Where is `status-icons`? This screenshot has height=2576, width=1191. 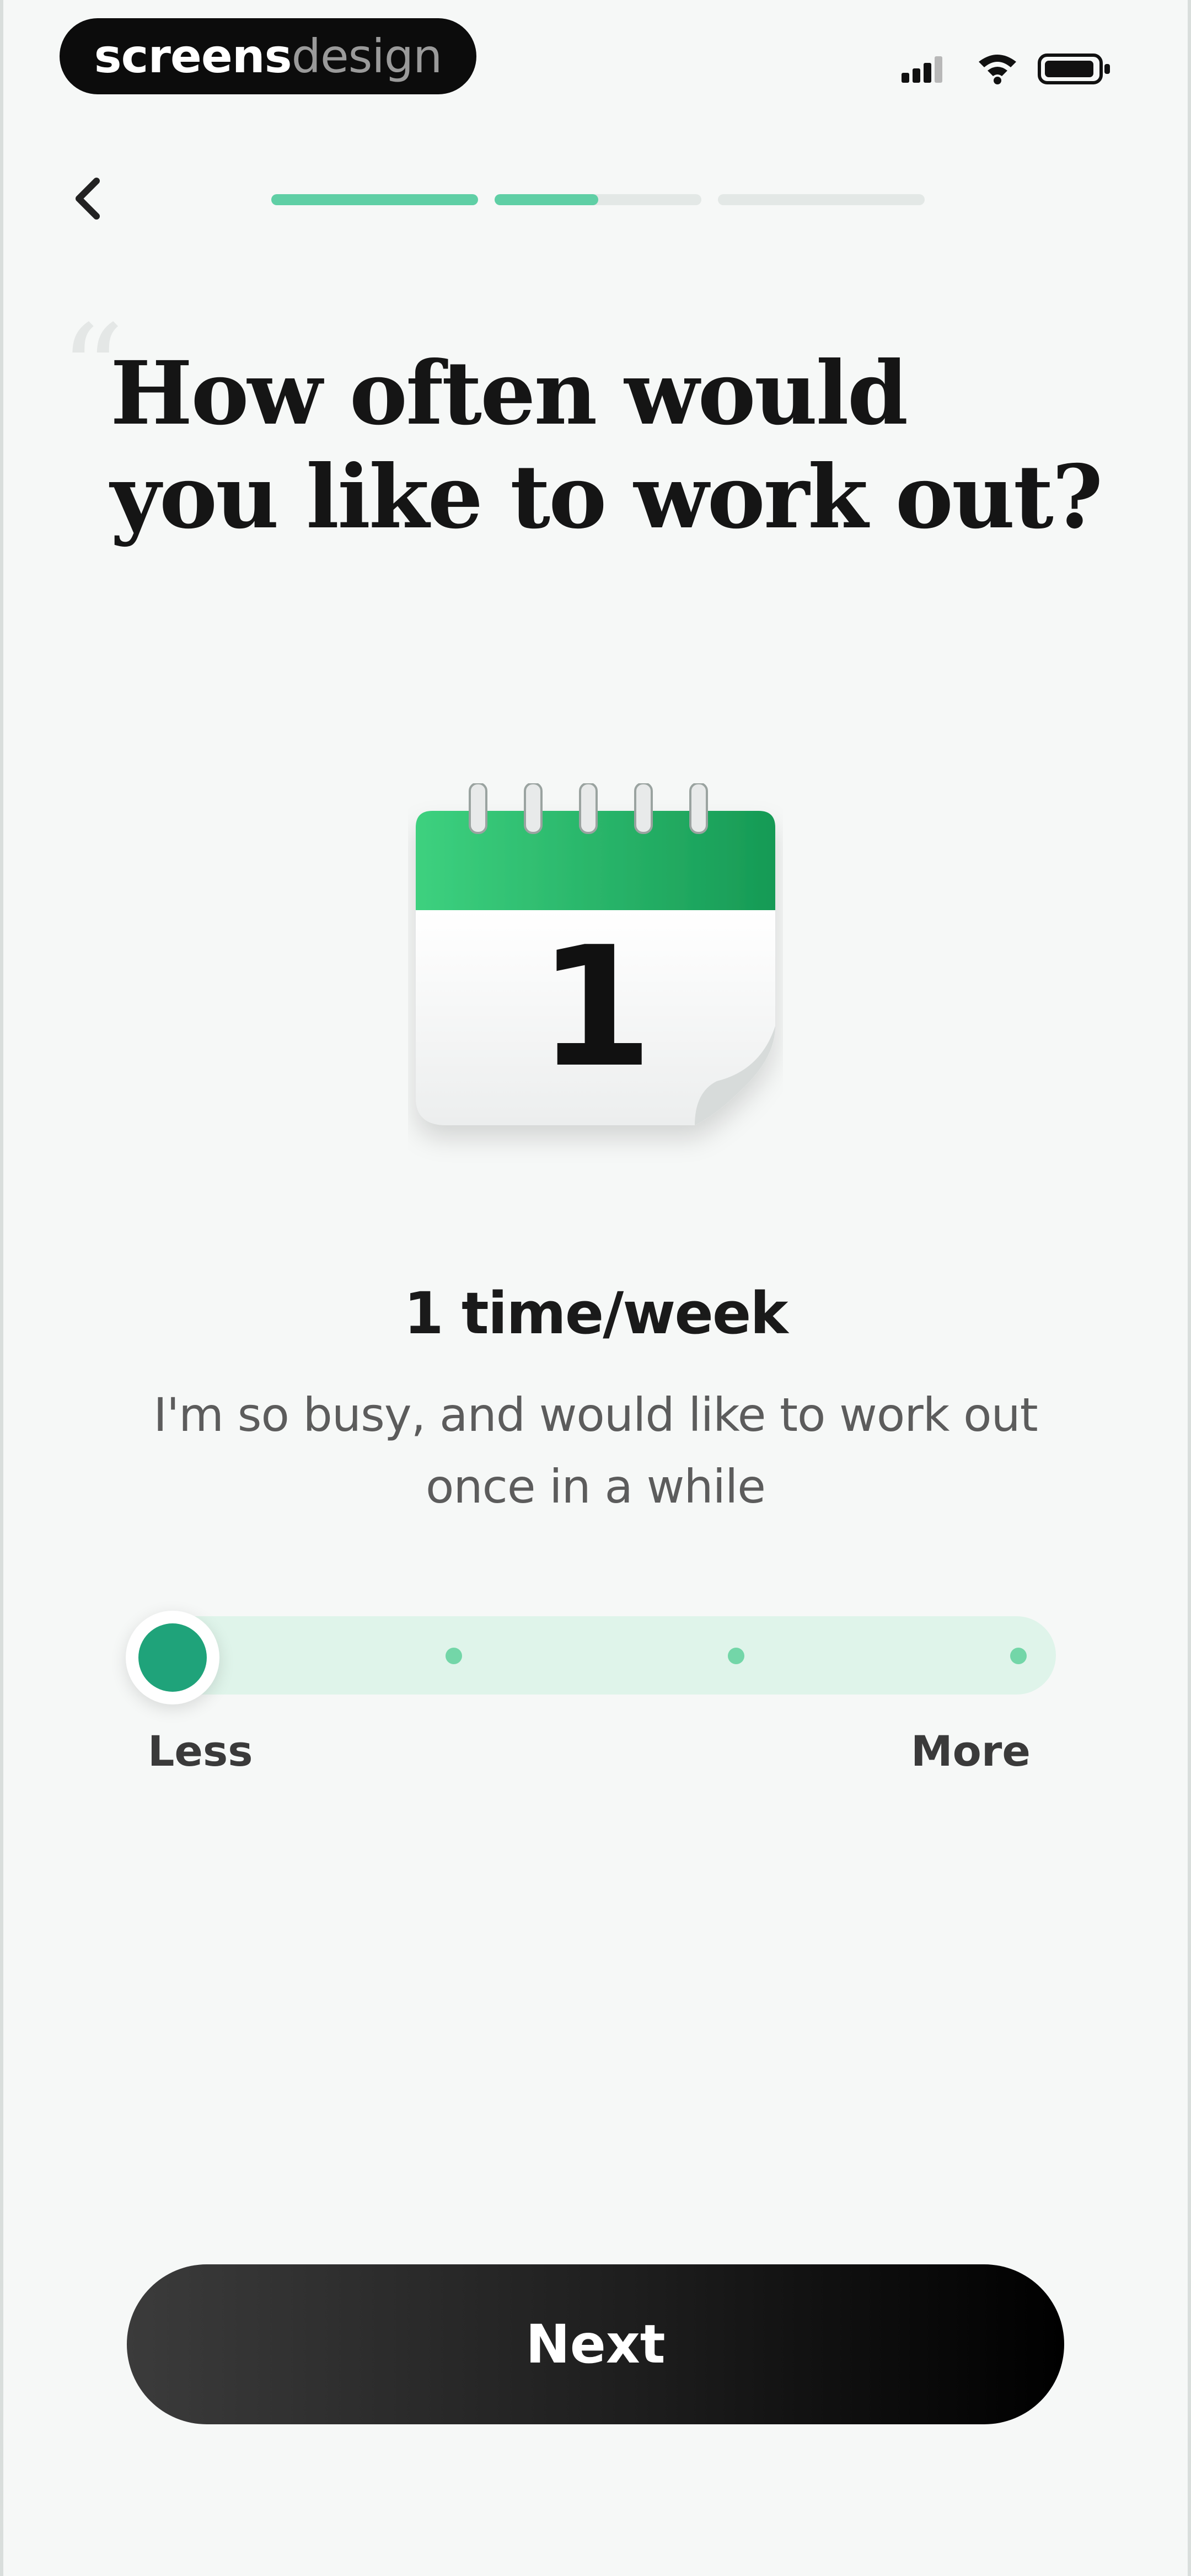
status-icons is located at coordinates (1006, 69).